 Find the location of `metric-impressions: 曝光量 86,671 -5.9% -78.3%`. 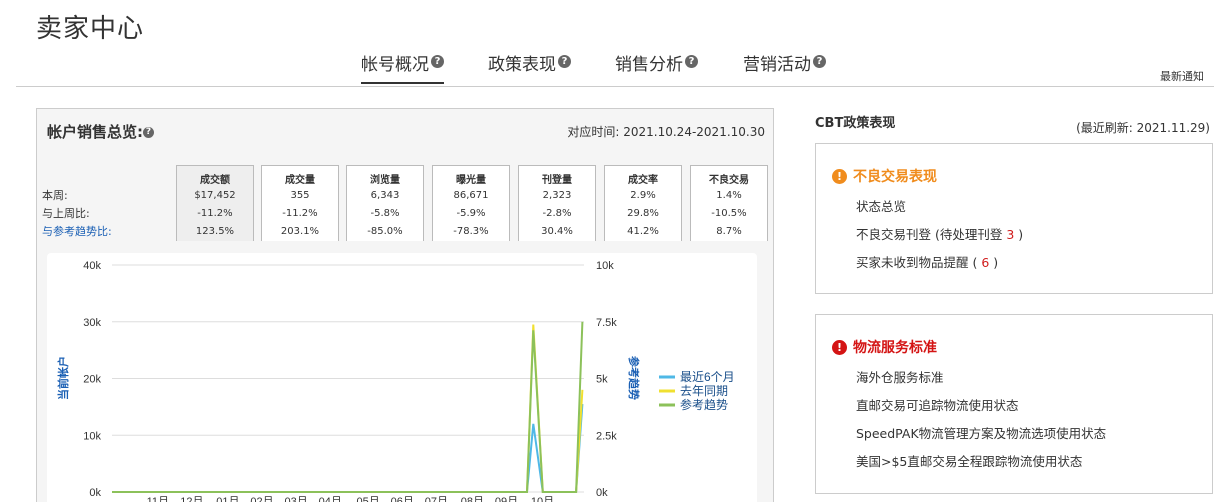

metric-impressions: 曝光量 86,671 -5.9% -78.3% is located at coordinates (471, 203).